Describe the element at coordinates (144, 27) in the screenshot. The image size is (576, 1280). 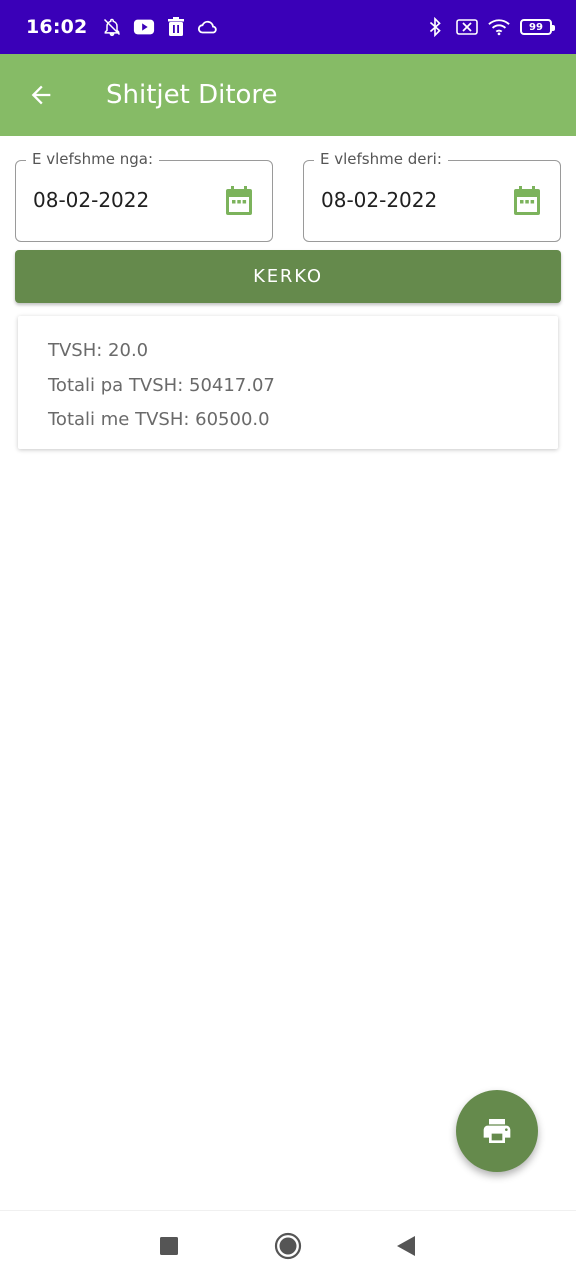
I see `youtube-icon` at that location.